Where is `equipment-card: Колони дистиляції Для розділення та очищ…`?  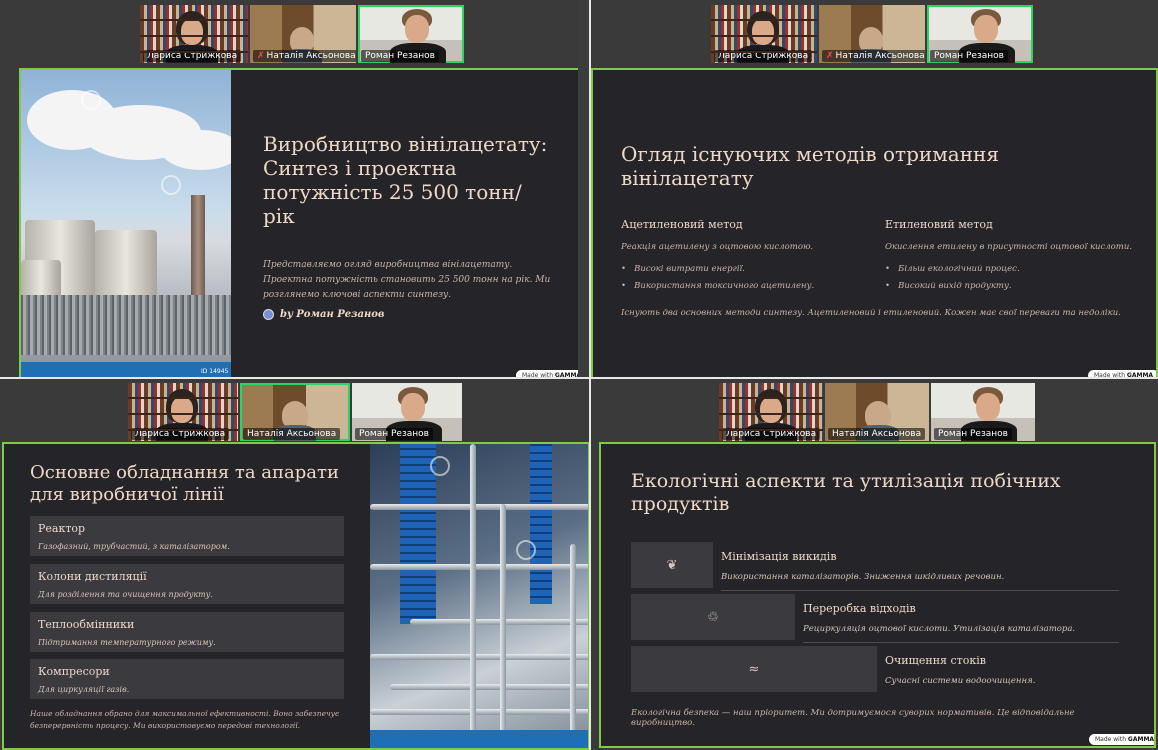 equipment-card: Колони дистиляції Для розділення та очищ… is located at coordinates (187, 584).